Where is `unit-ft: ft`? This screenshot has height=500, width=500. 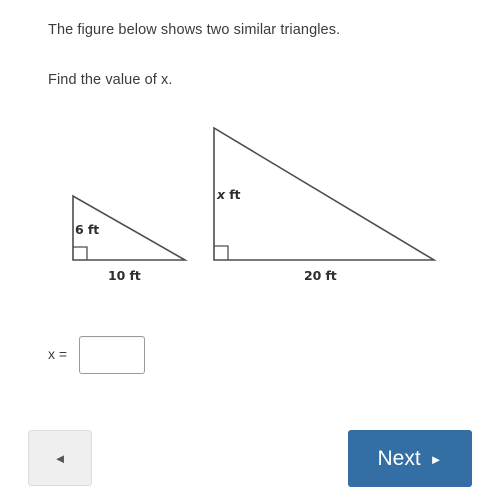 unit-ft: ft is located at coordinates (232, 194).